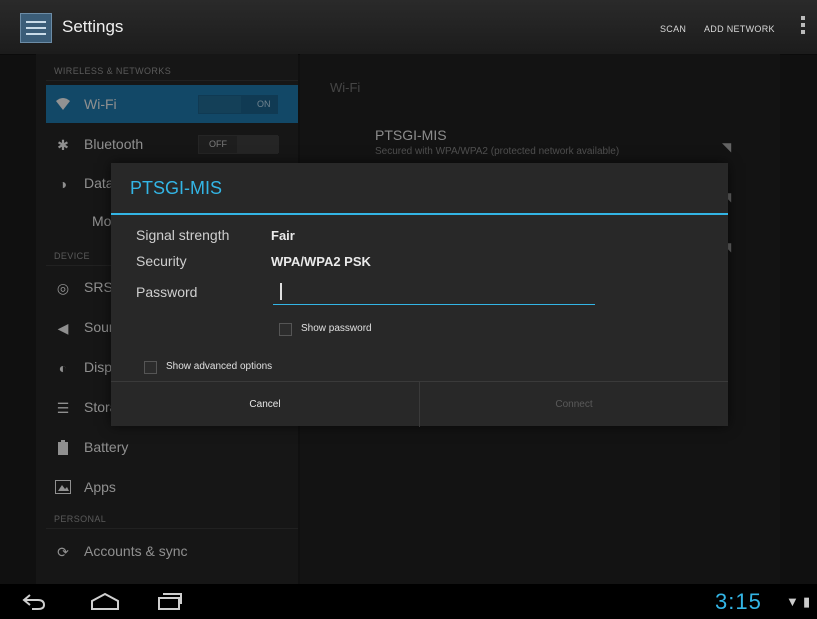 Image resolution: width=817 pixels, height=619 pixels. Describe the element at coordinates (408, 601) in the screenshot. I see `system-nav-bar: 3:15 ▼ ▮` at that location.